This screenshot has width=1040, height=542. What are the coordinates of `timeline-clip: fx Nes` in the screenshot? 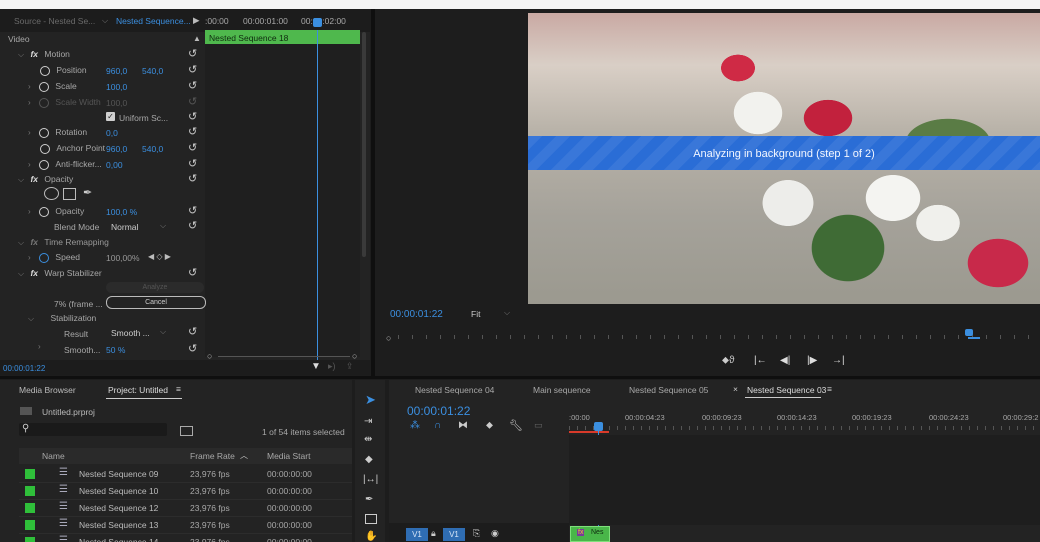 It's located at (590, 534).